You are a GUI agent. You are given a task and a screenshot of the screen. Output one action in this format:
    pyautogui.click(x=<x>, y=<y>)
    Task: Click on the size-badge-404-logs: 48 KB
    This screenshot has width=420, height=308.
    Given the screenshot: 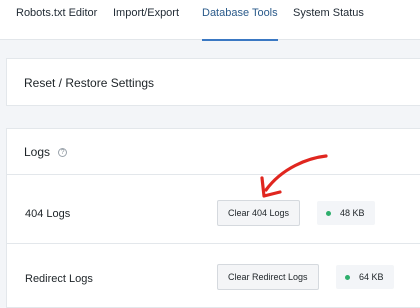 What is the action you would take?
    pyautogui.click(x=346, y=213)
    